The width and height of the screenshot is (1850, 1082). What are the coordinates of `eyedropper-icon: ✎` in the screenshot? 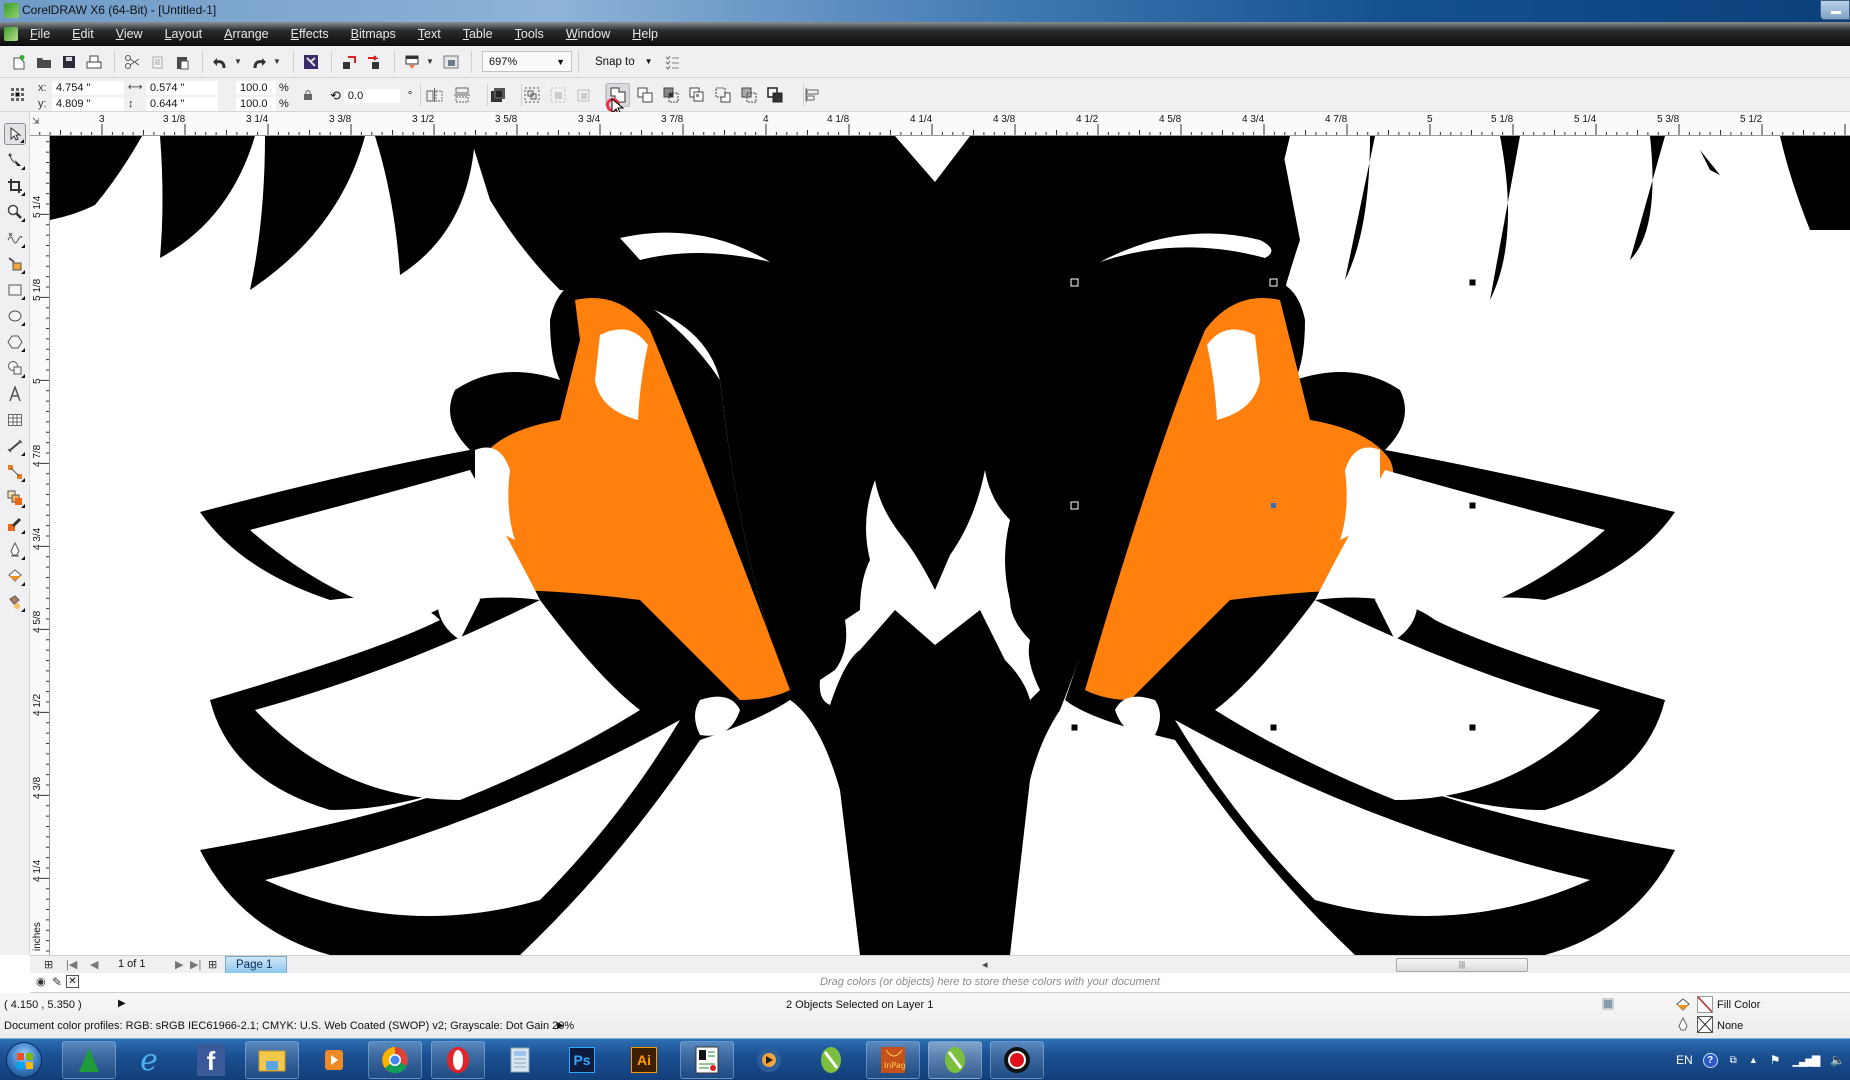 It's located at (57, 982).